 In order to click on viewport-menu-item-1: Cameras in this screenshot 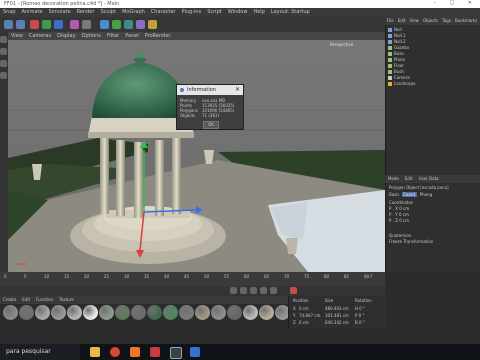, I will do `click(40, 36)`.